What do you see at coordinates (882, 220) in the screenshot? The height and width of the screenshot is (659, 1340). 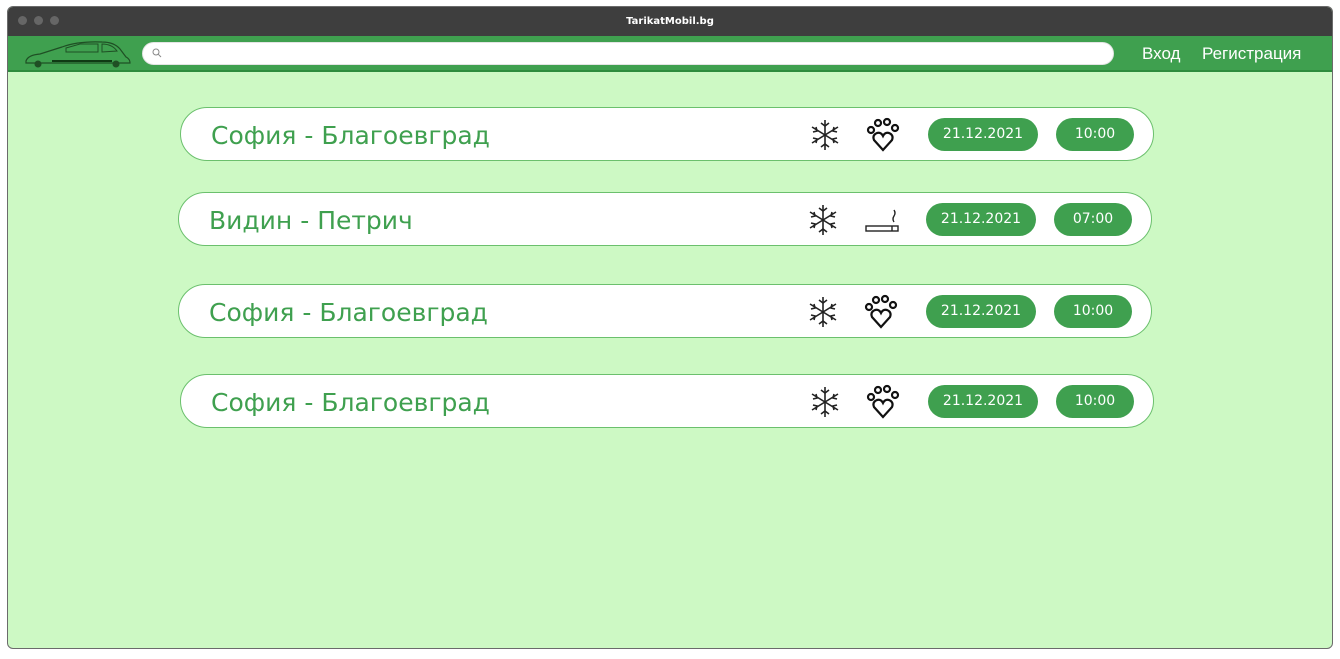 I see `cigarette-icon` at bounding box center [882, 220].